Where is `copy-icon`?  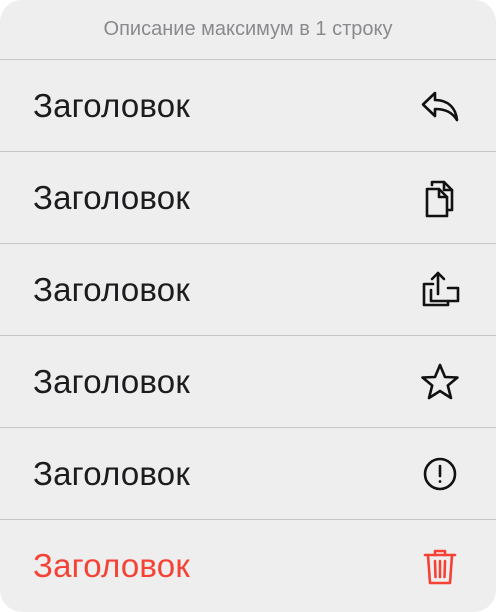
copy-icon is located at coordinates (440, 198).